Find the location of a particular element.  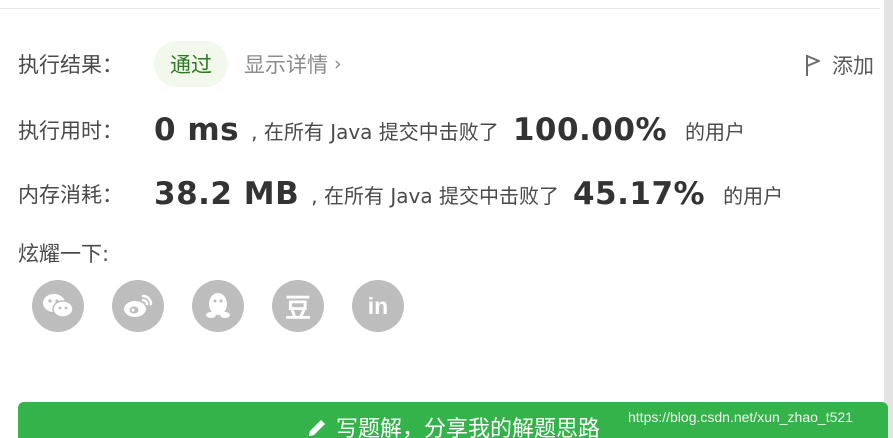

runtime-percent: 100.00% is located at coordinates (589, 130).